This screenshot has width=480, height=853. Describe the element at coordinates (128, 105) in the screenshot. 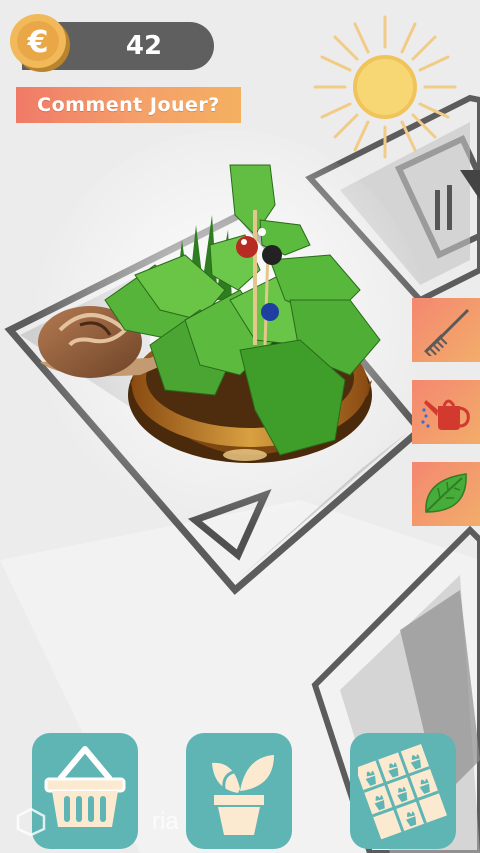

I see `how-to-play-button: Comment Jouer?` at that location.